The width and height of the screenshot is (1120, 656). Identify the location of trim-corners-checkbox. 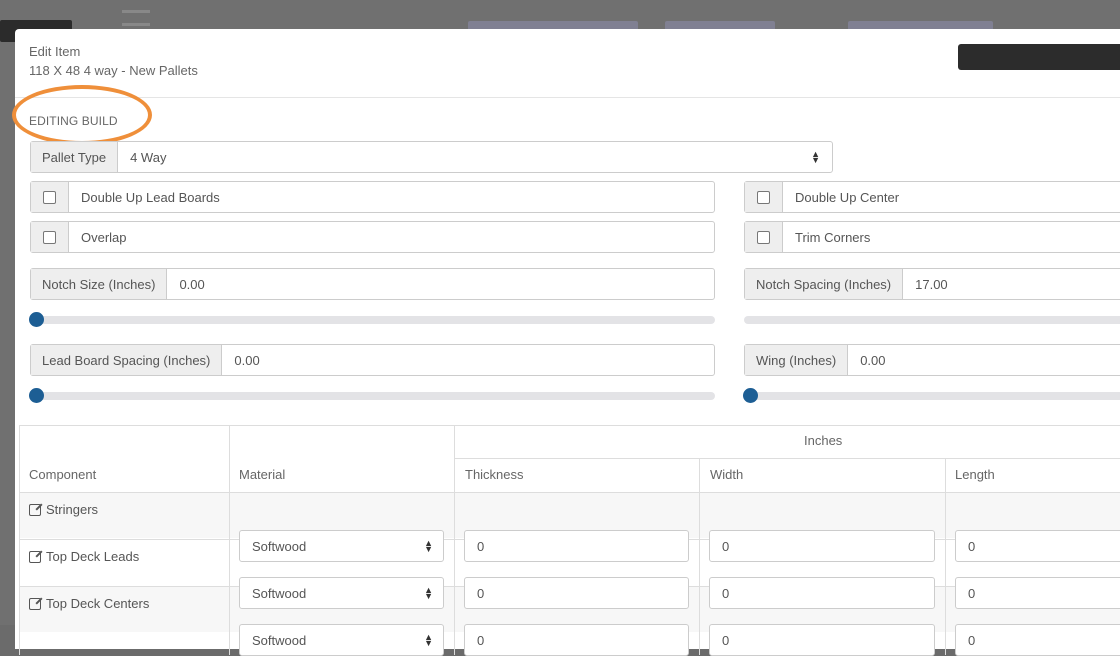
(764, 237).